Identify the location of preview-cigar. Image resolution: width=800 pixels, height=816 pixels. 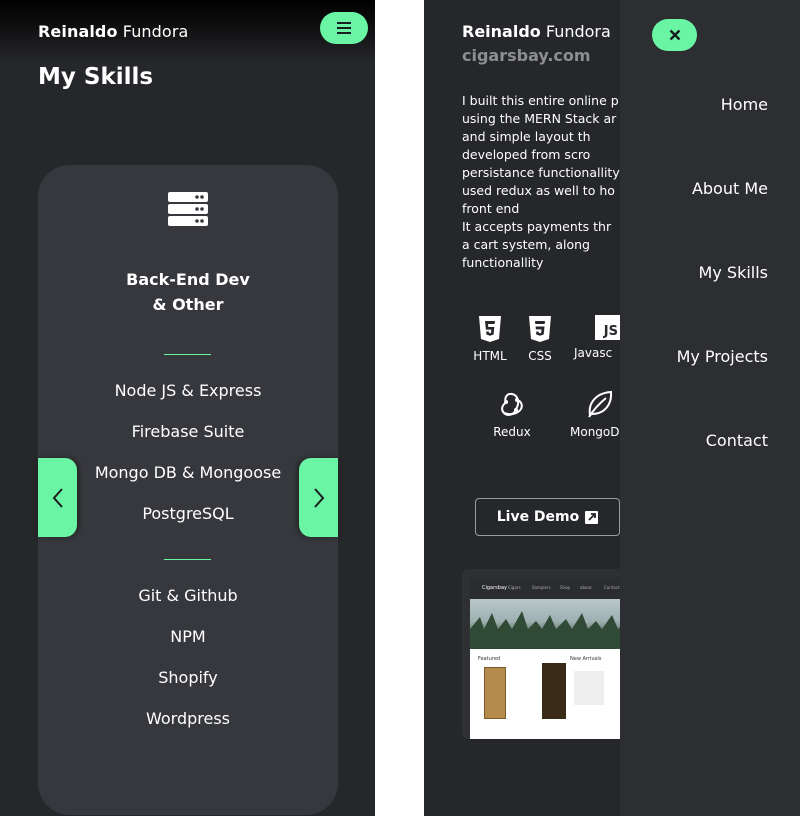
(554, 691).